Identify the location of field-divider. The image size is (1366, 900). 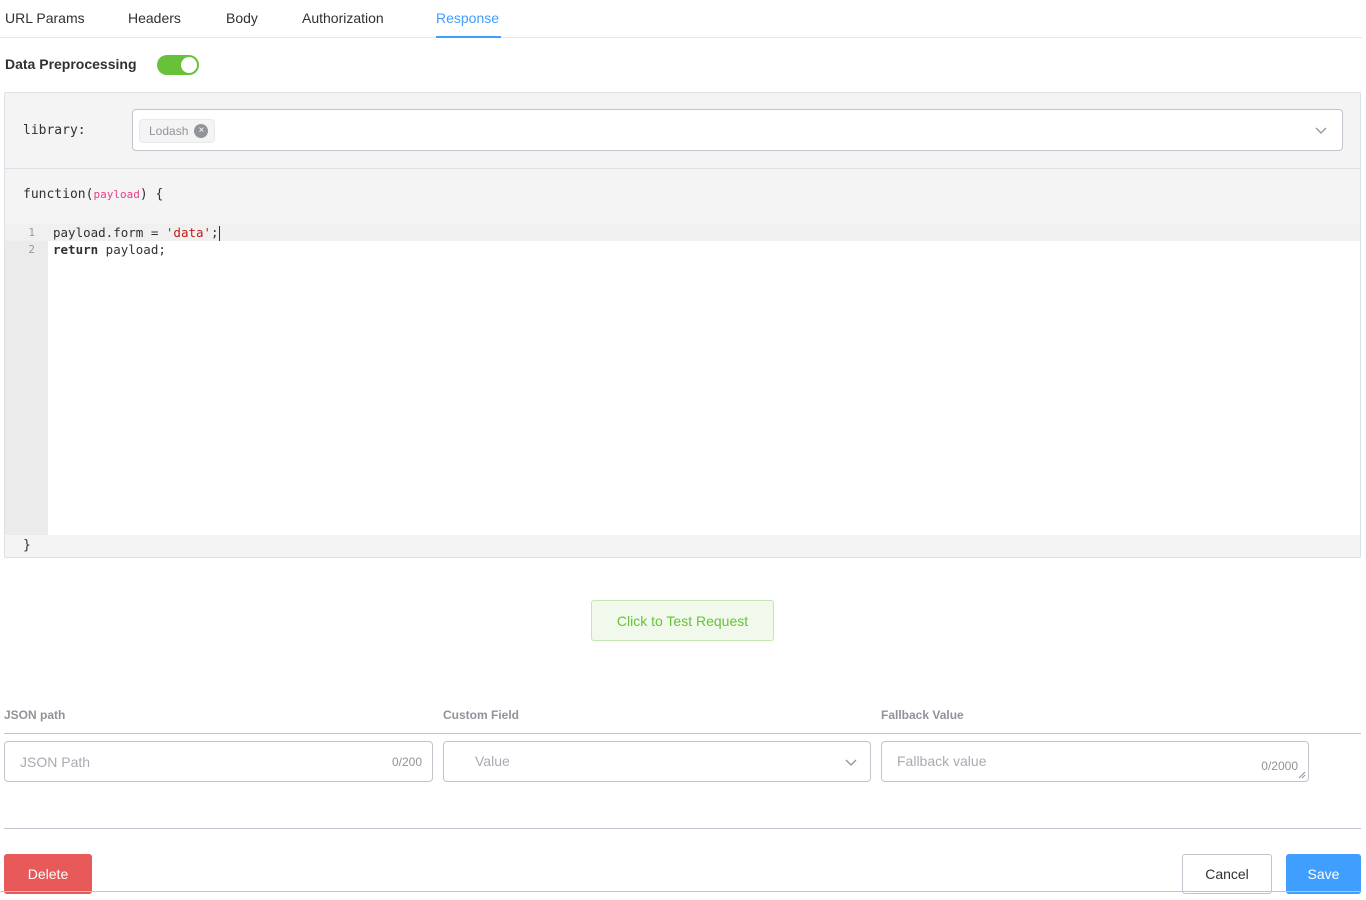
(682, 733).